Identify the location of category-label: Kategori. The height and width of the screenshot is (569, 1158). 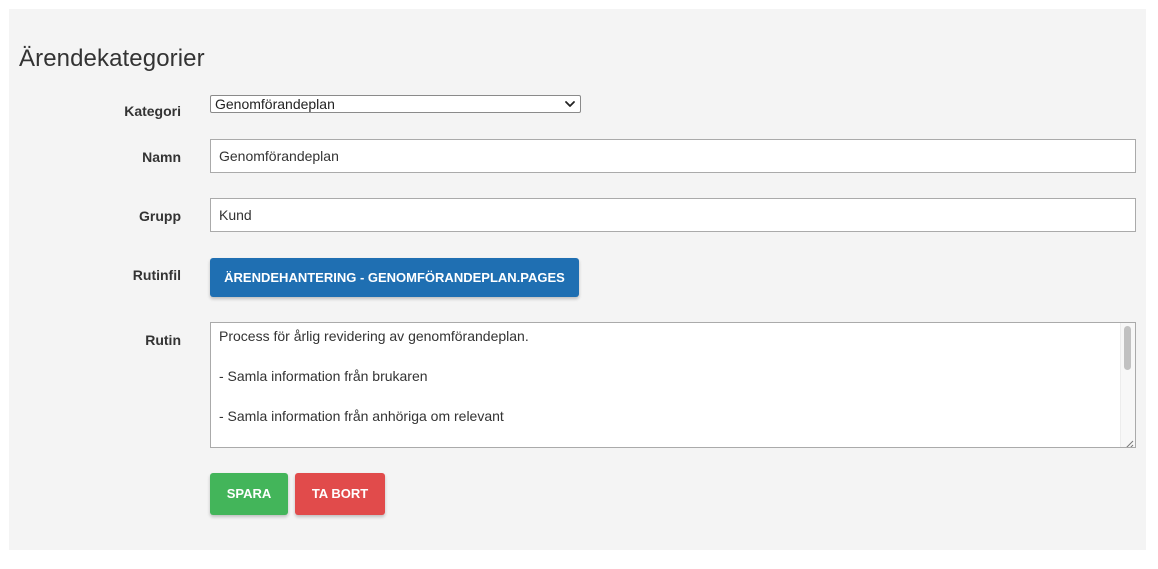
(152, 111).